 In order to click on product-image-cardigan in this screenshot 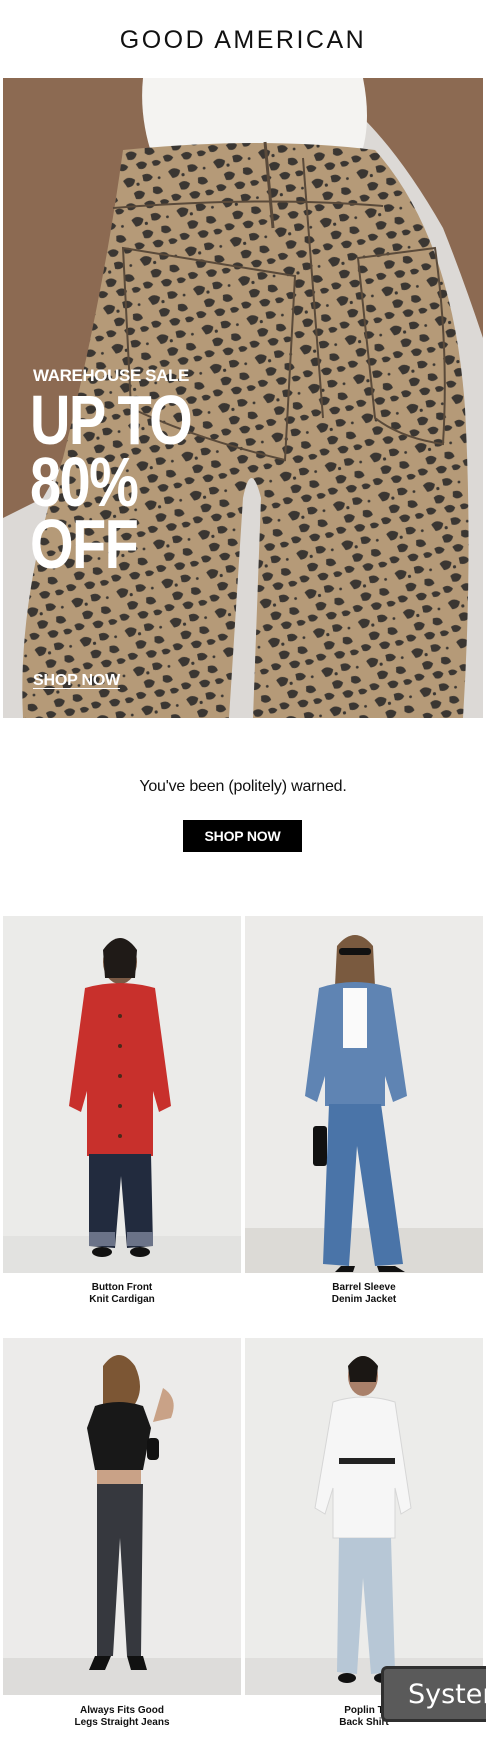, I will do `click(122, 1094)`.